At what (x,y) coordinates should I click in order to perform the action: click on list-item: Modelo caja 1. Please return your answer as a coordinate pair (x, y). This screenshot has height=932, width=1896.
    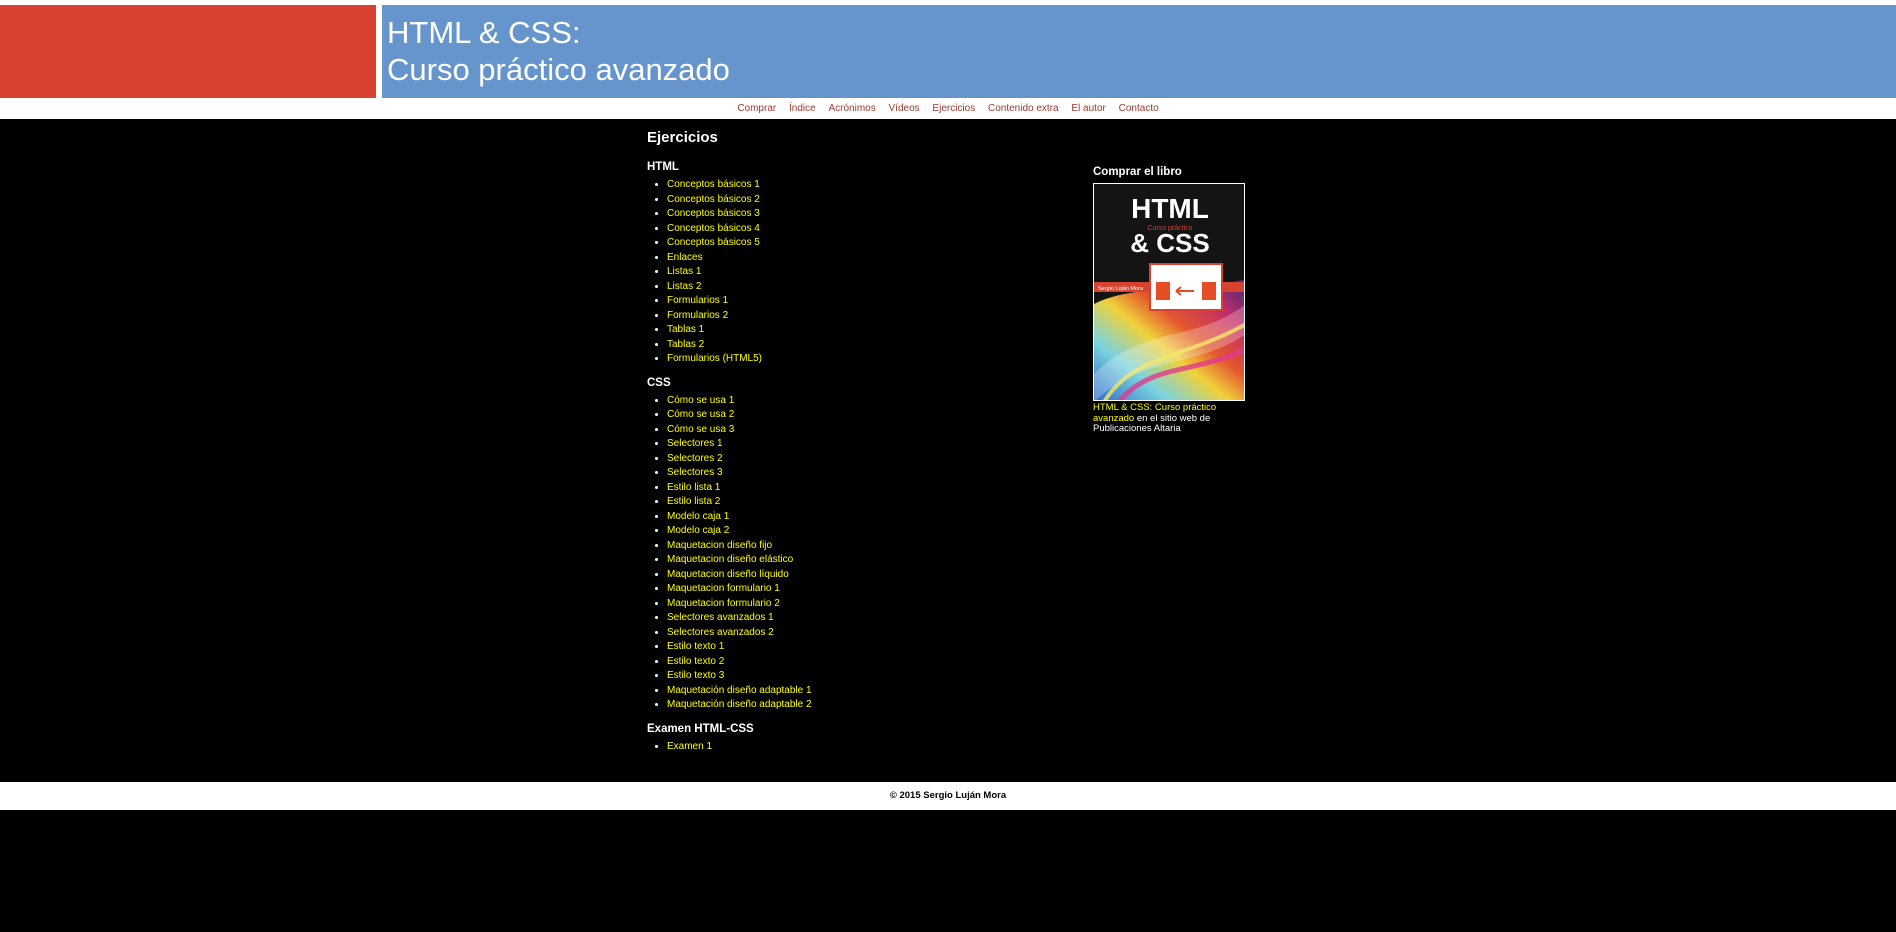
    Looking at the image, I should click on (867, 517).